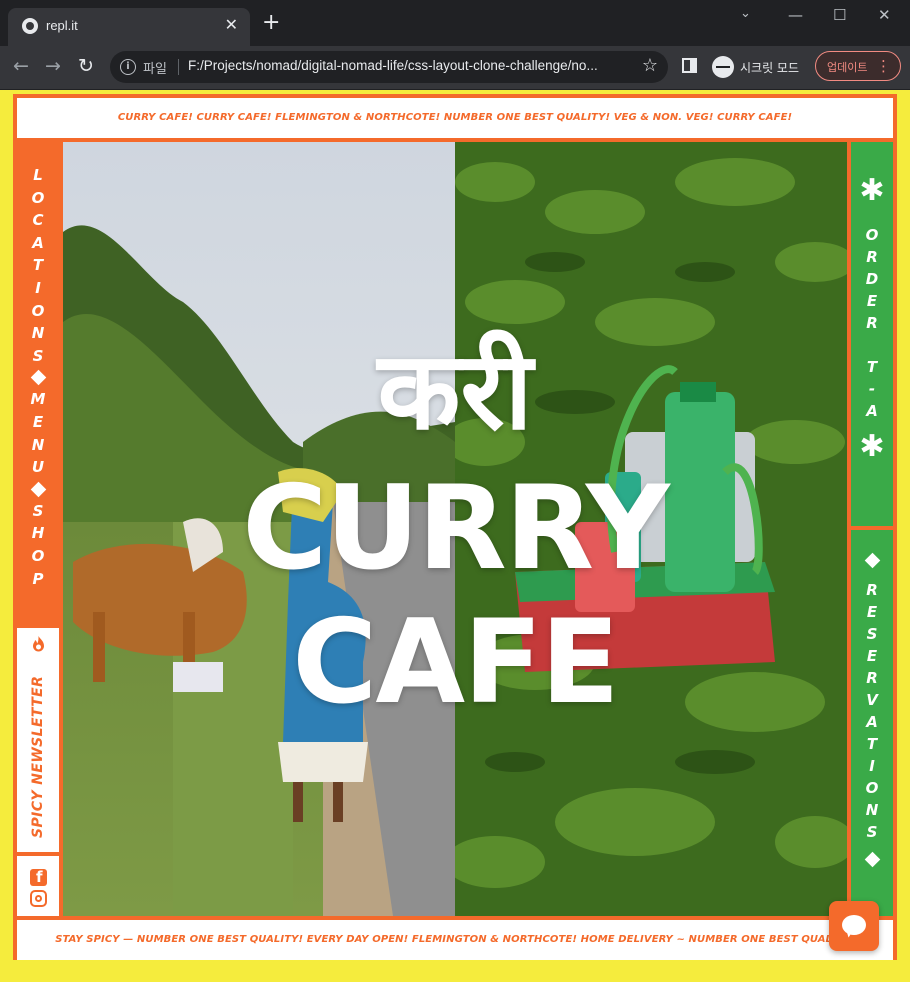  Describe the element at coordinates (38, 333) in the screenshot. I see `locations-letter: N` at that location.